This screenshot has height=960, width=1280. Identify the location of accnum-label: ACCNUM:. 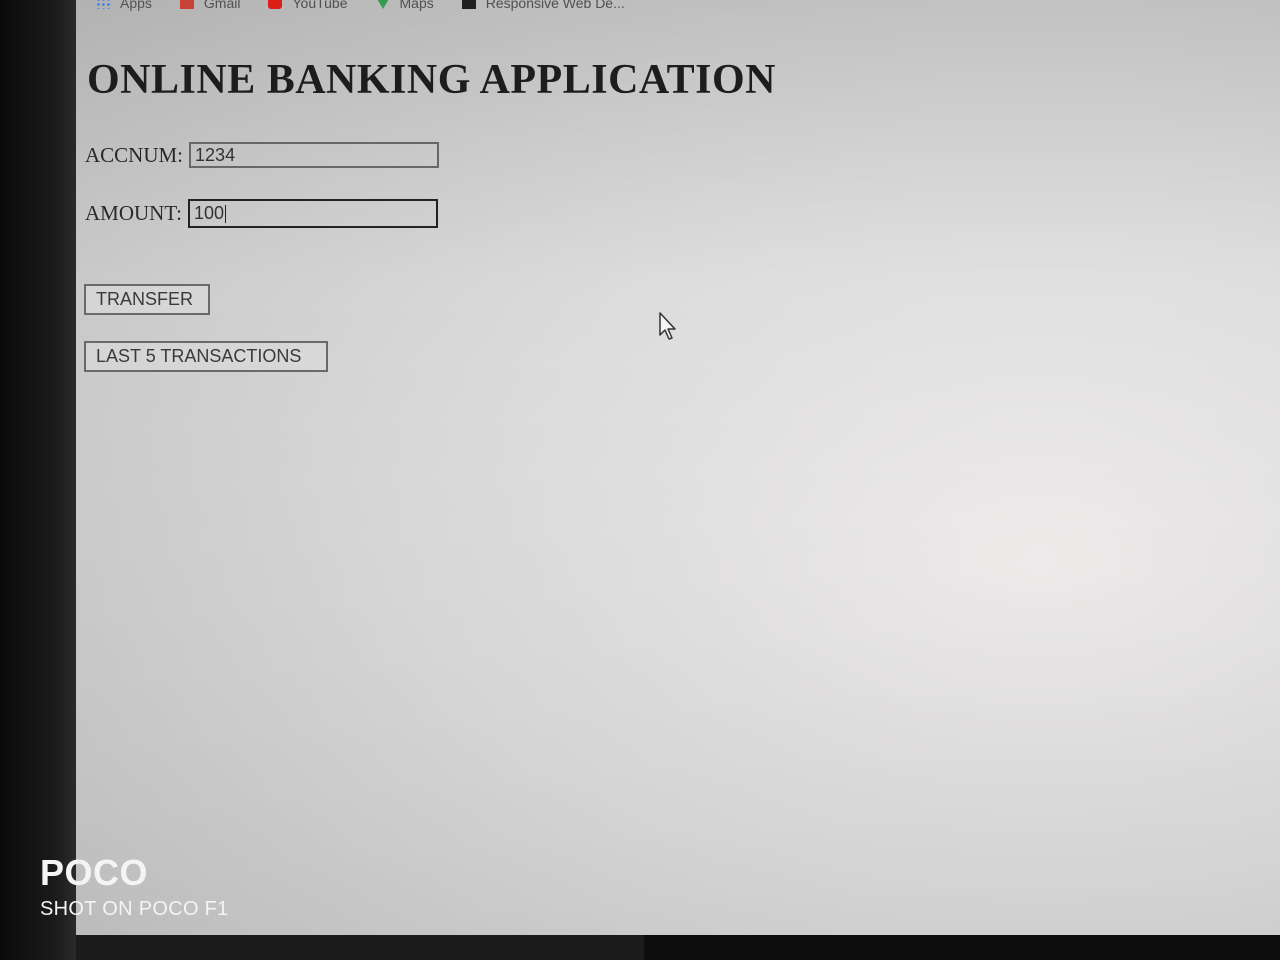
(134, 154).